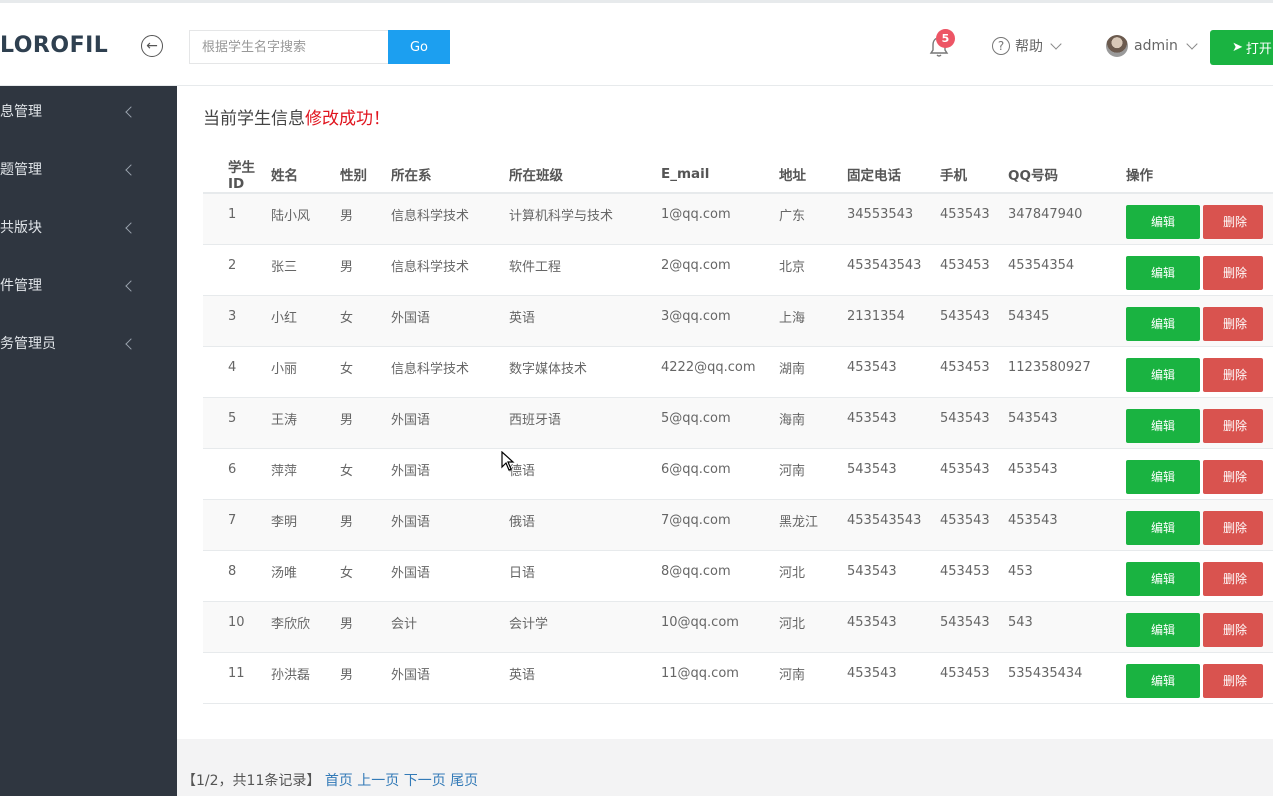 The image size is (1273, 796). Describe the element at coordinates (813, 321) in the screenshot. I see `table-cell: 上海` at that location.